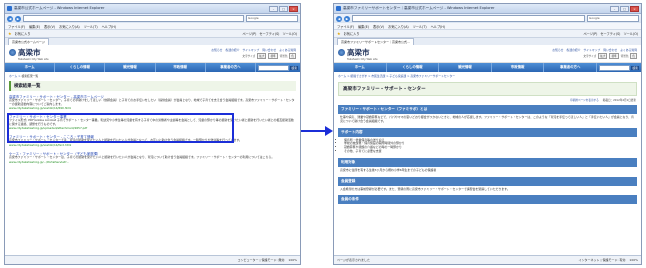 Image resolution: width=646 pixels, height=268 pixels. What do you see at coordinates (28, 41) in the screenshot?
I see `tab-active: 高梁市公式ホームページ` at bounding box center [28, 41].